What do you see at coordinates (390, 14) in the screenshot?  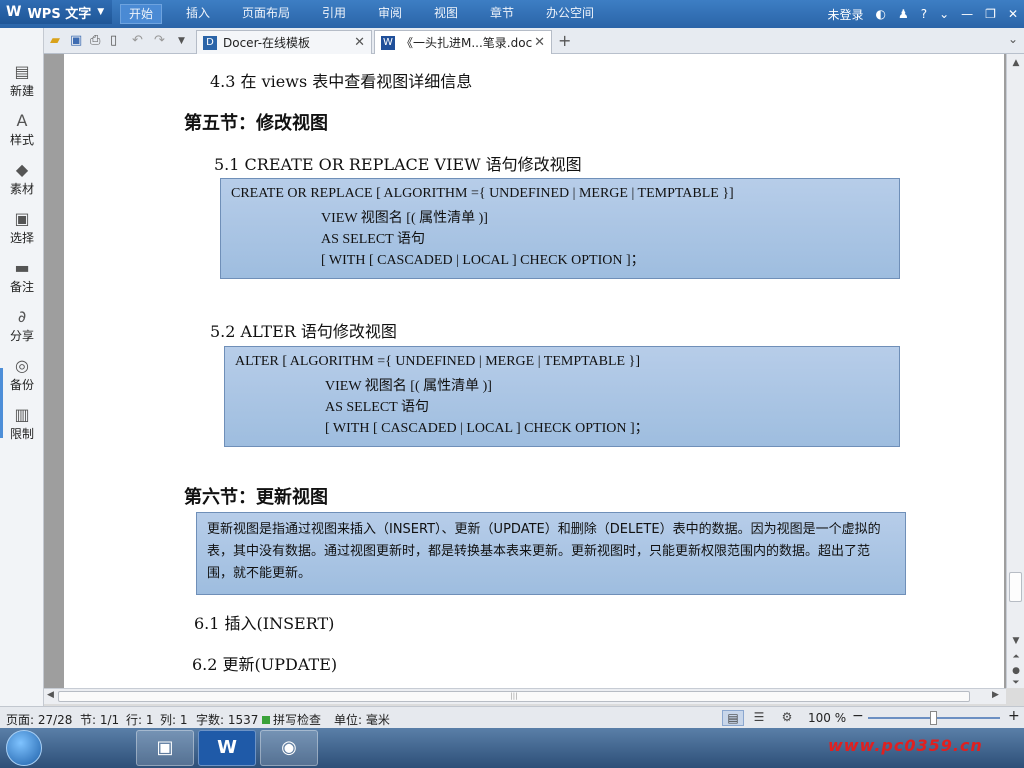 I see `menu-review: 审阅` at bounding box center [390, 14].